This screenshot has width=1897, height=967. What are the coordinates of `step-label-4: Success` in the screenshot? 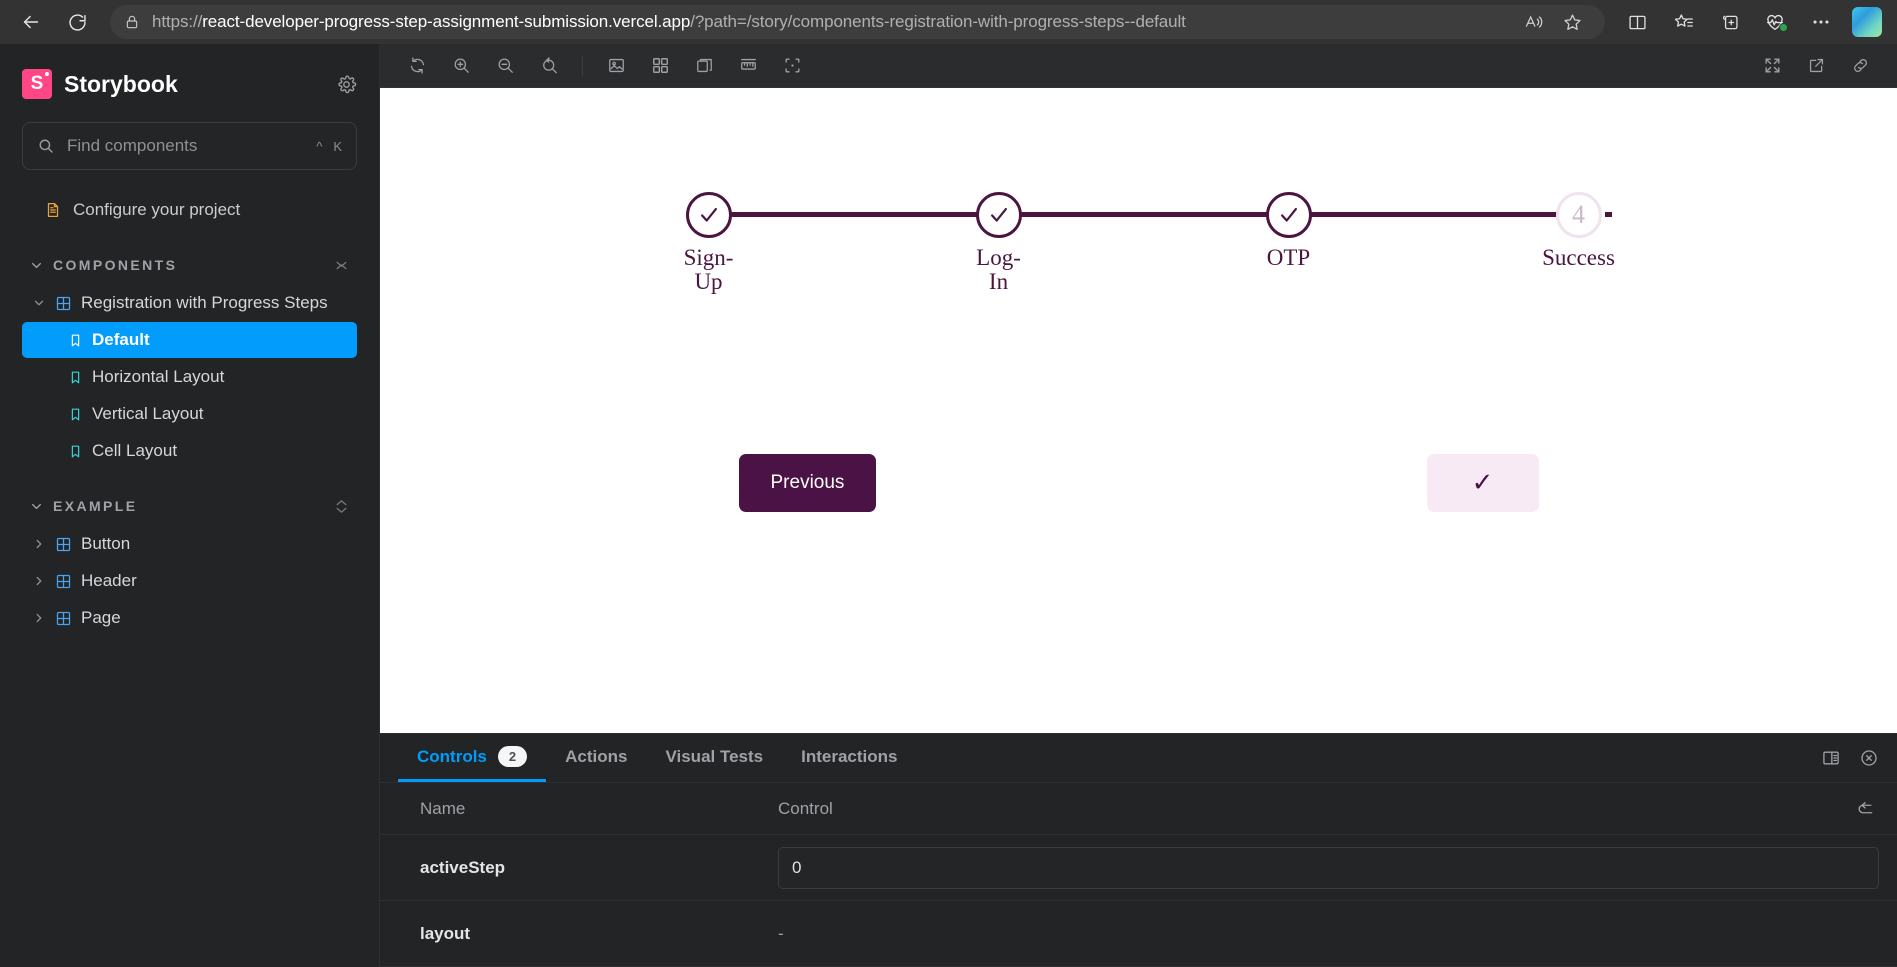 It's located at (1578, 257).